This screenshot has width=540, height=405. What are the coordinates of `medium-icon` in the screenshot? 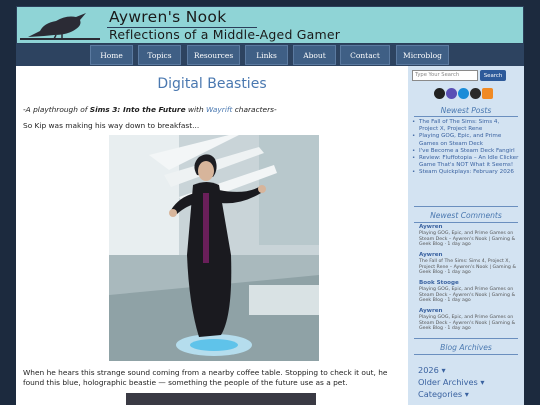 It's located at (439, 93).